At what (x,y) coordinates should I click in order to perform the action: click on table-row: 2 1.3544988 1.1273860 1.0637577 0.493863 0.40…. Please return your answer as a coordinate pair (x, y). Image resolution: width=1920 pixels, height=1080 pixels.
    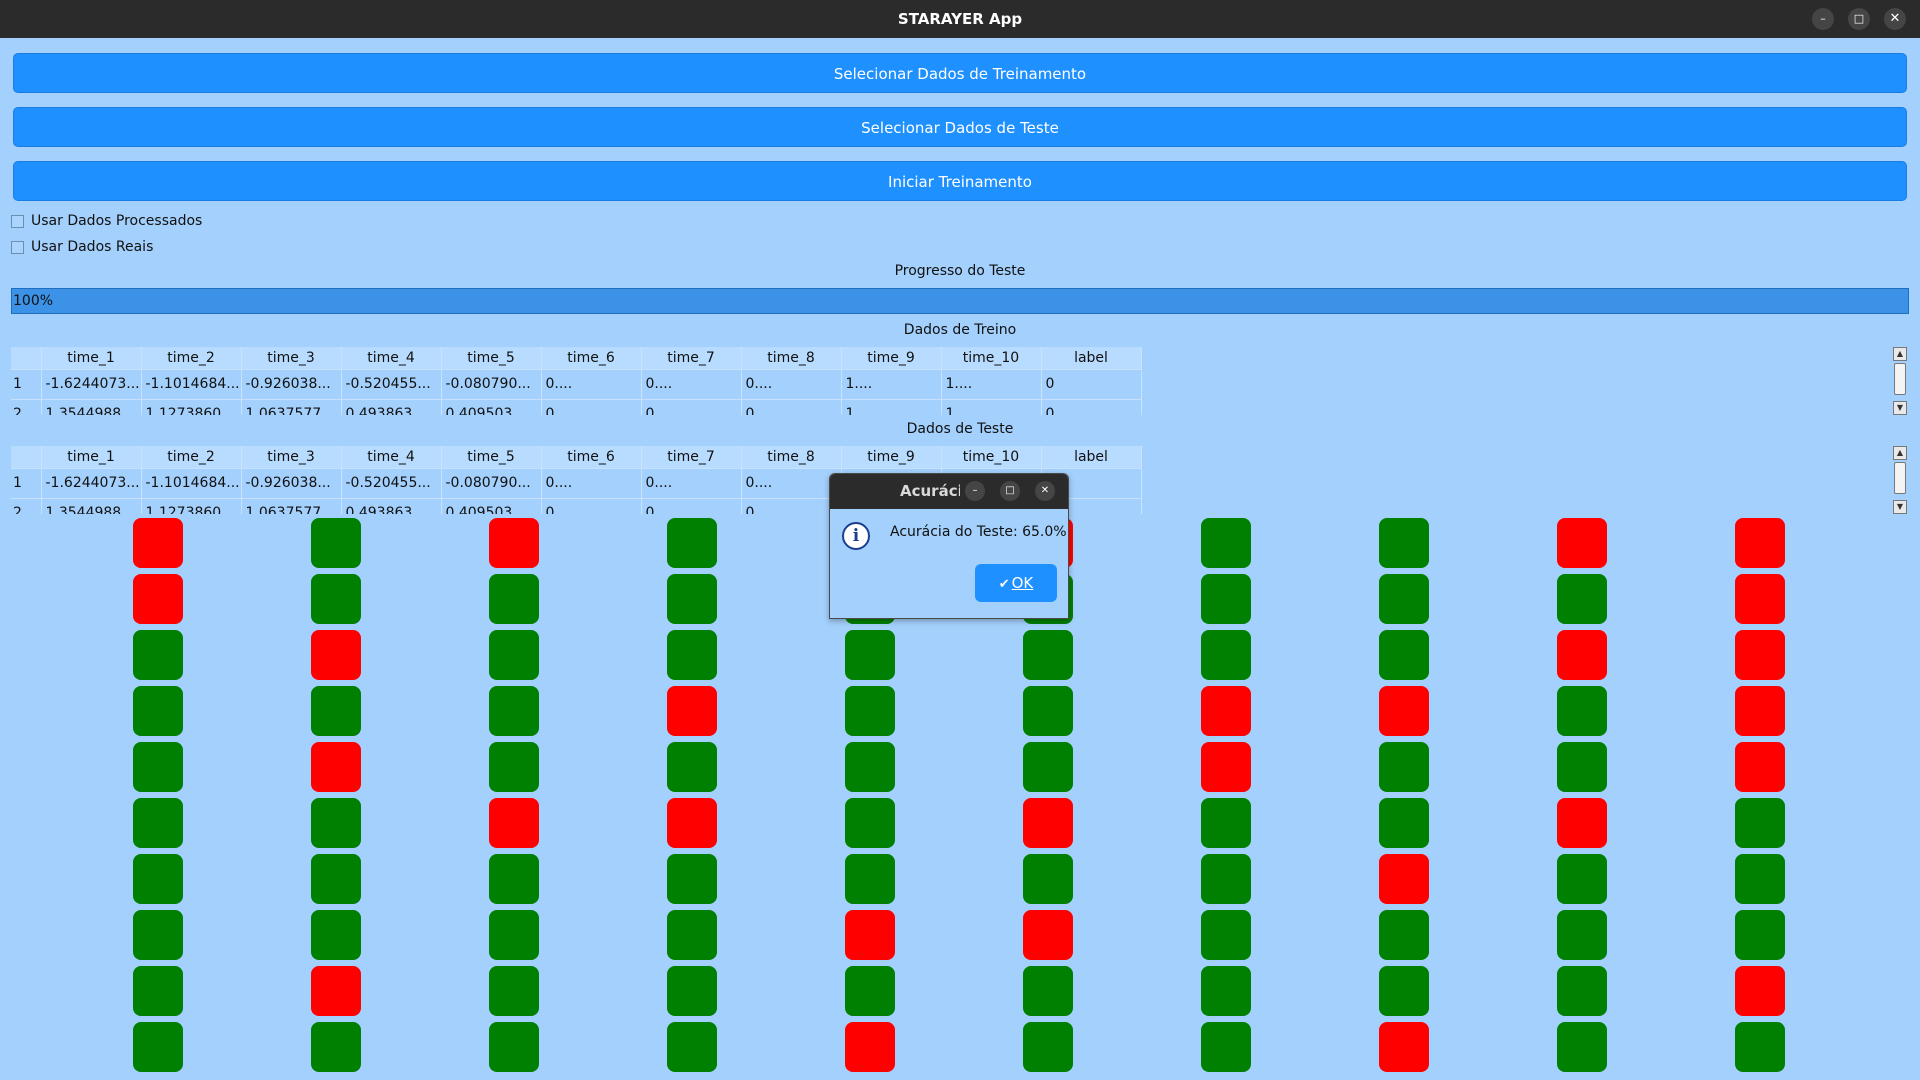
    Looking at the image, I should click on (576, 407).